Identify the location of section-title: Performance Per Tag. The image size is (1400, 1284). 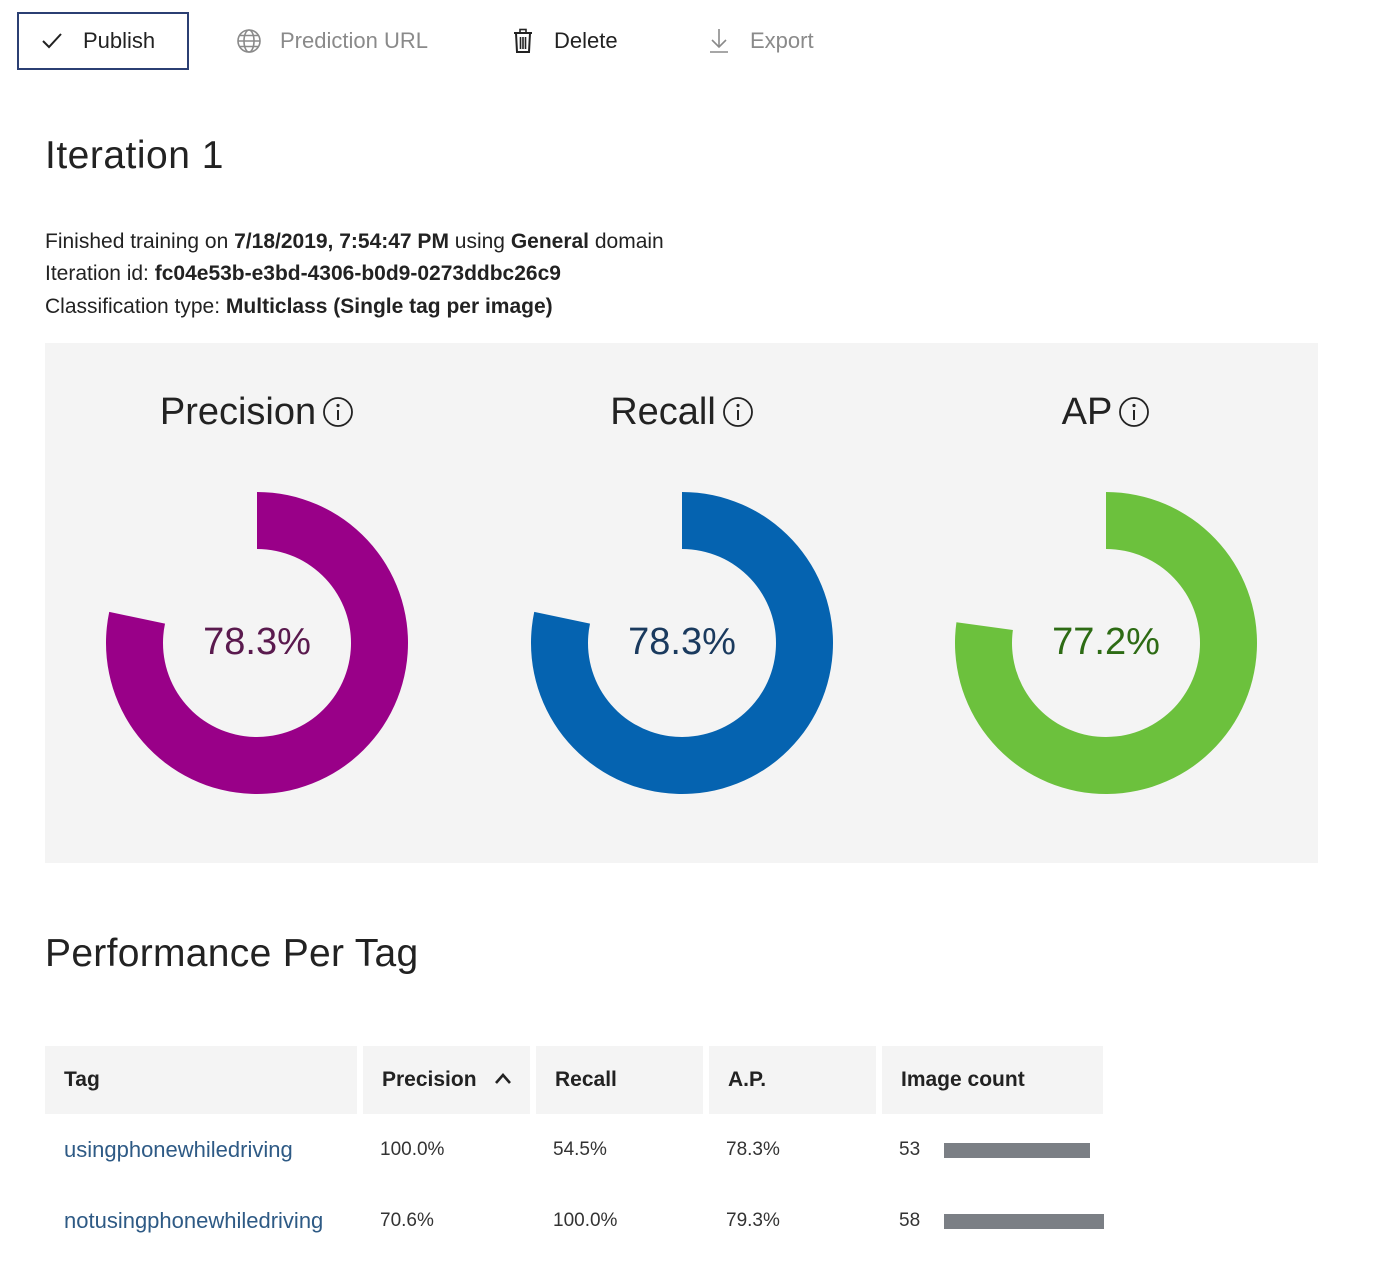
(232, 953).